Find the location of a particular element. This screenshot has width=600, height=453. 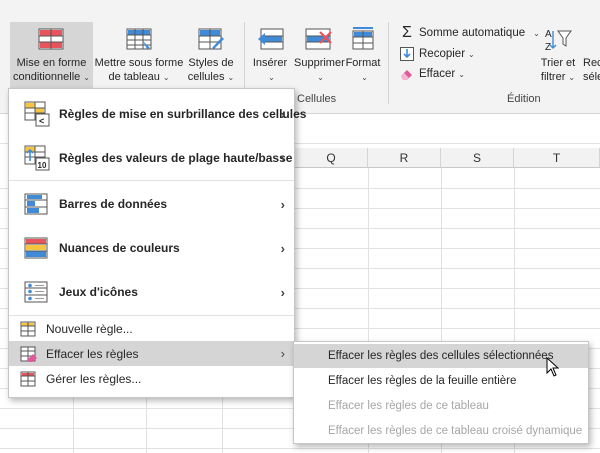

conditional-formatting-label-1: Mise en forme is located at coordinates (51, 63).